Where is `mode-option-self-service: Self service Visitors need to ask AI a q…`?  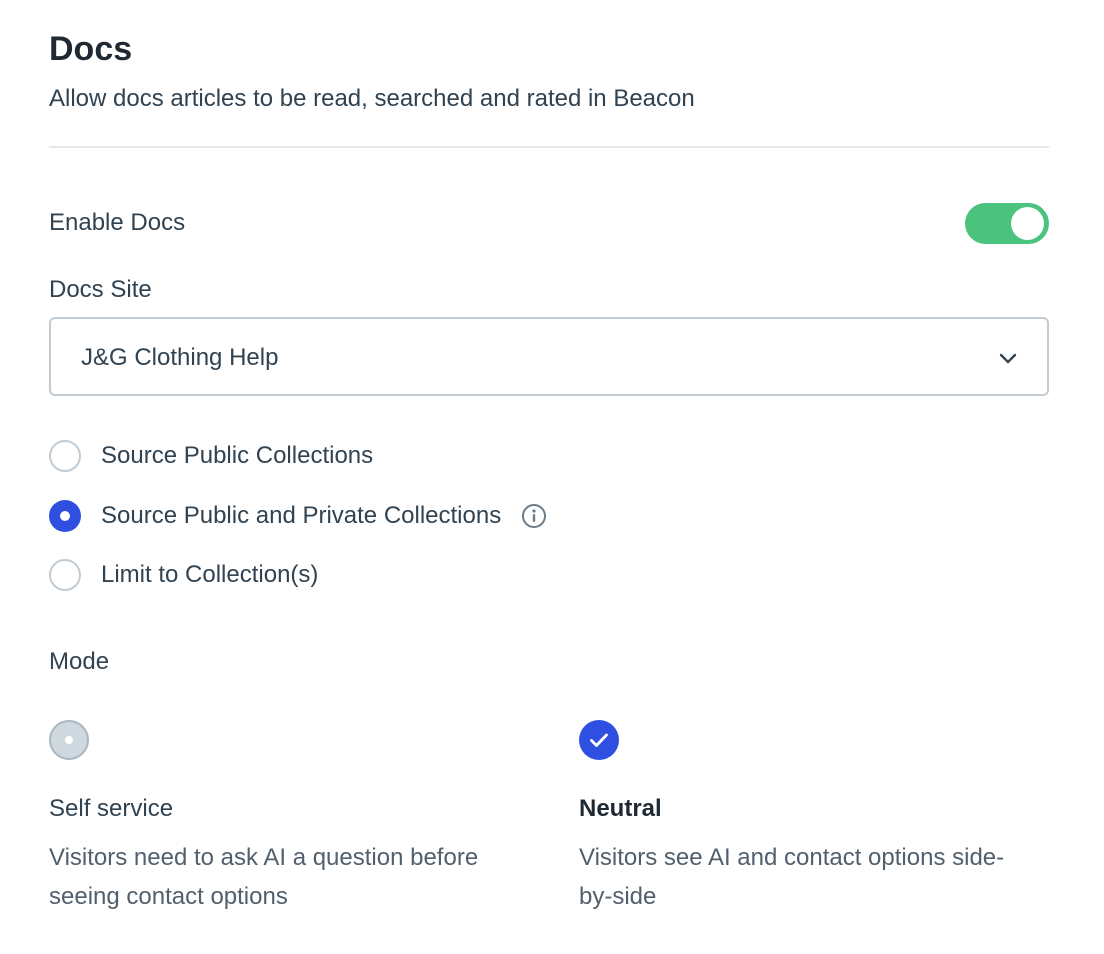 mode-option-self-service: Self service Visitors need to ask AI a q… is located at coordinates (269, 818).